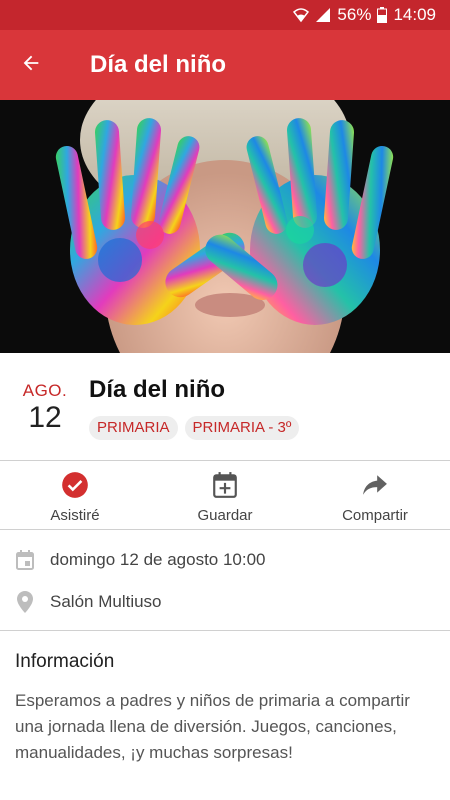 The image size is (450, 800). Describe the element at coordinates (225, 515) in the screenshot. I see `save-label: Guardar` at that location.